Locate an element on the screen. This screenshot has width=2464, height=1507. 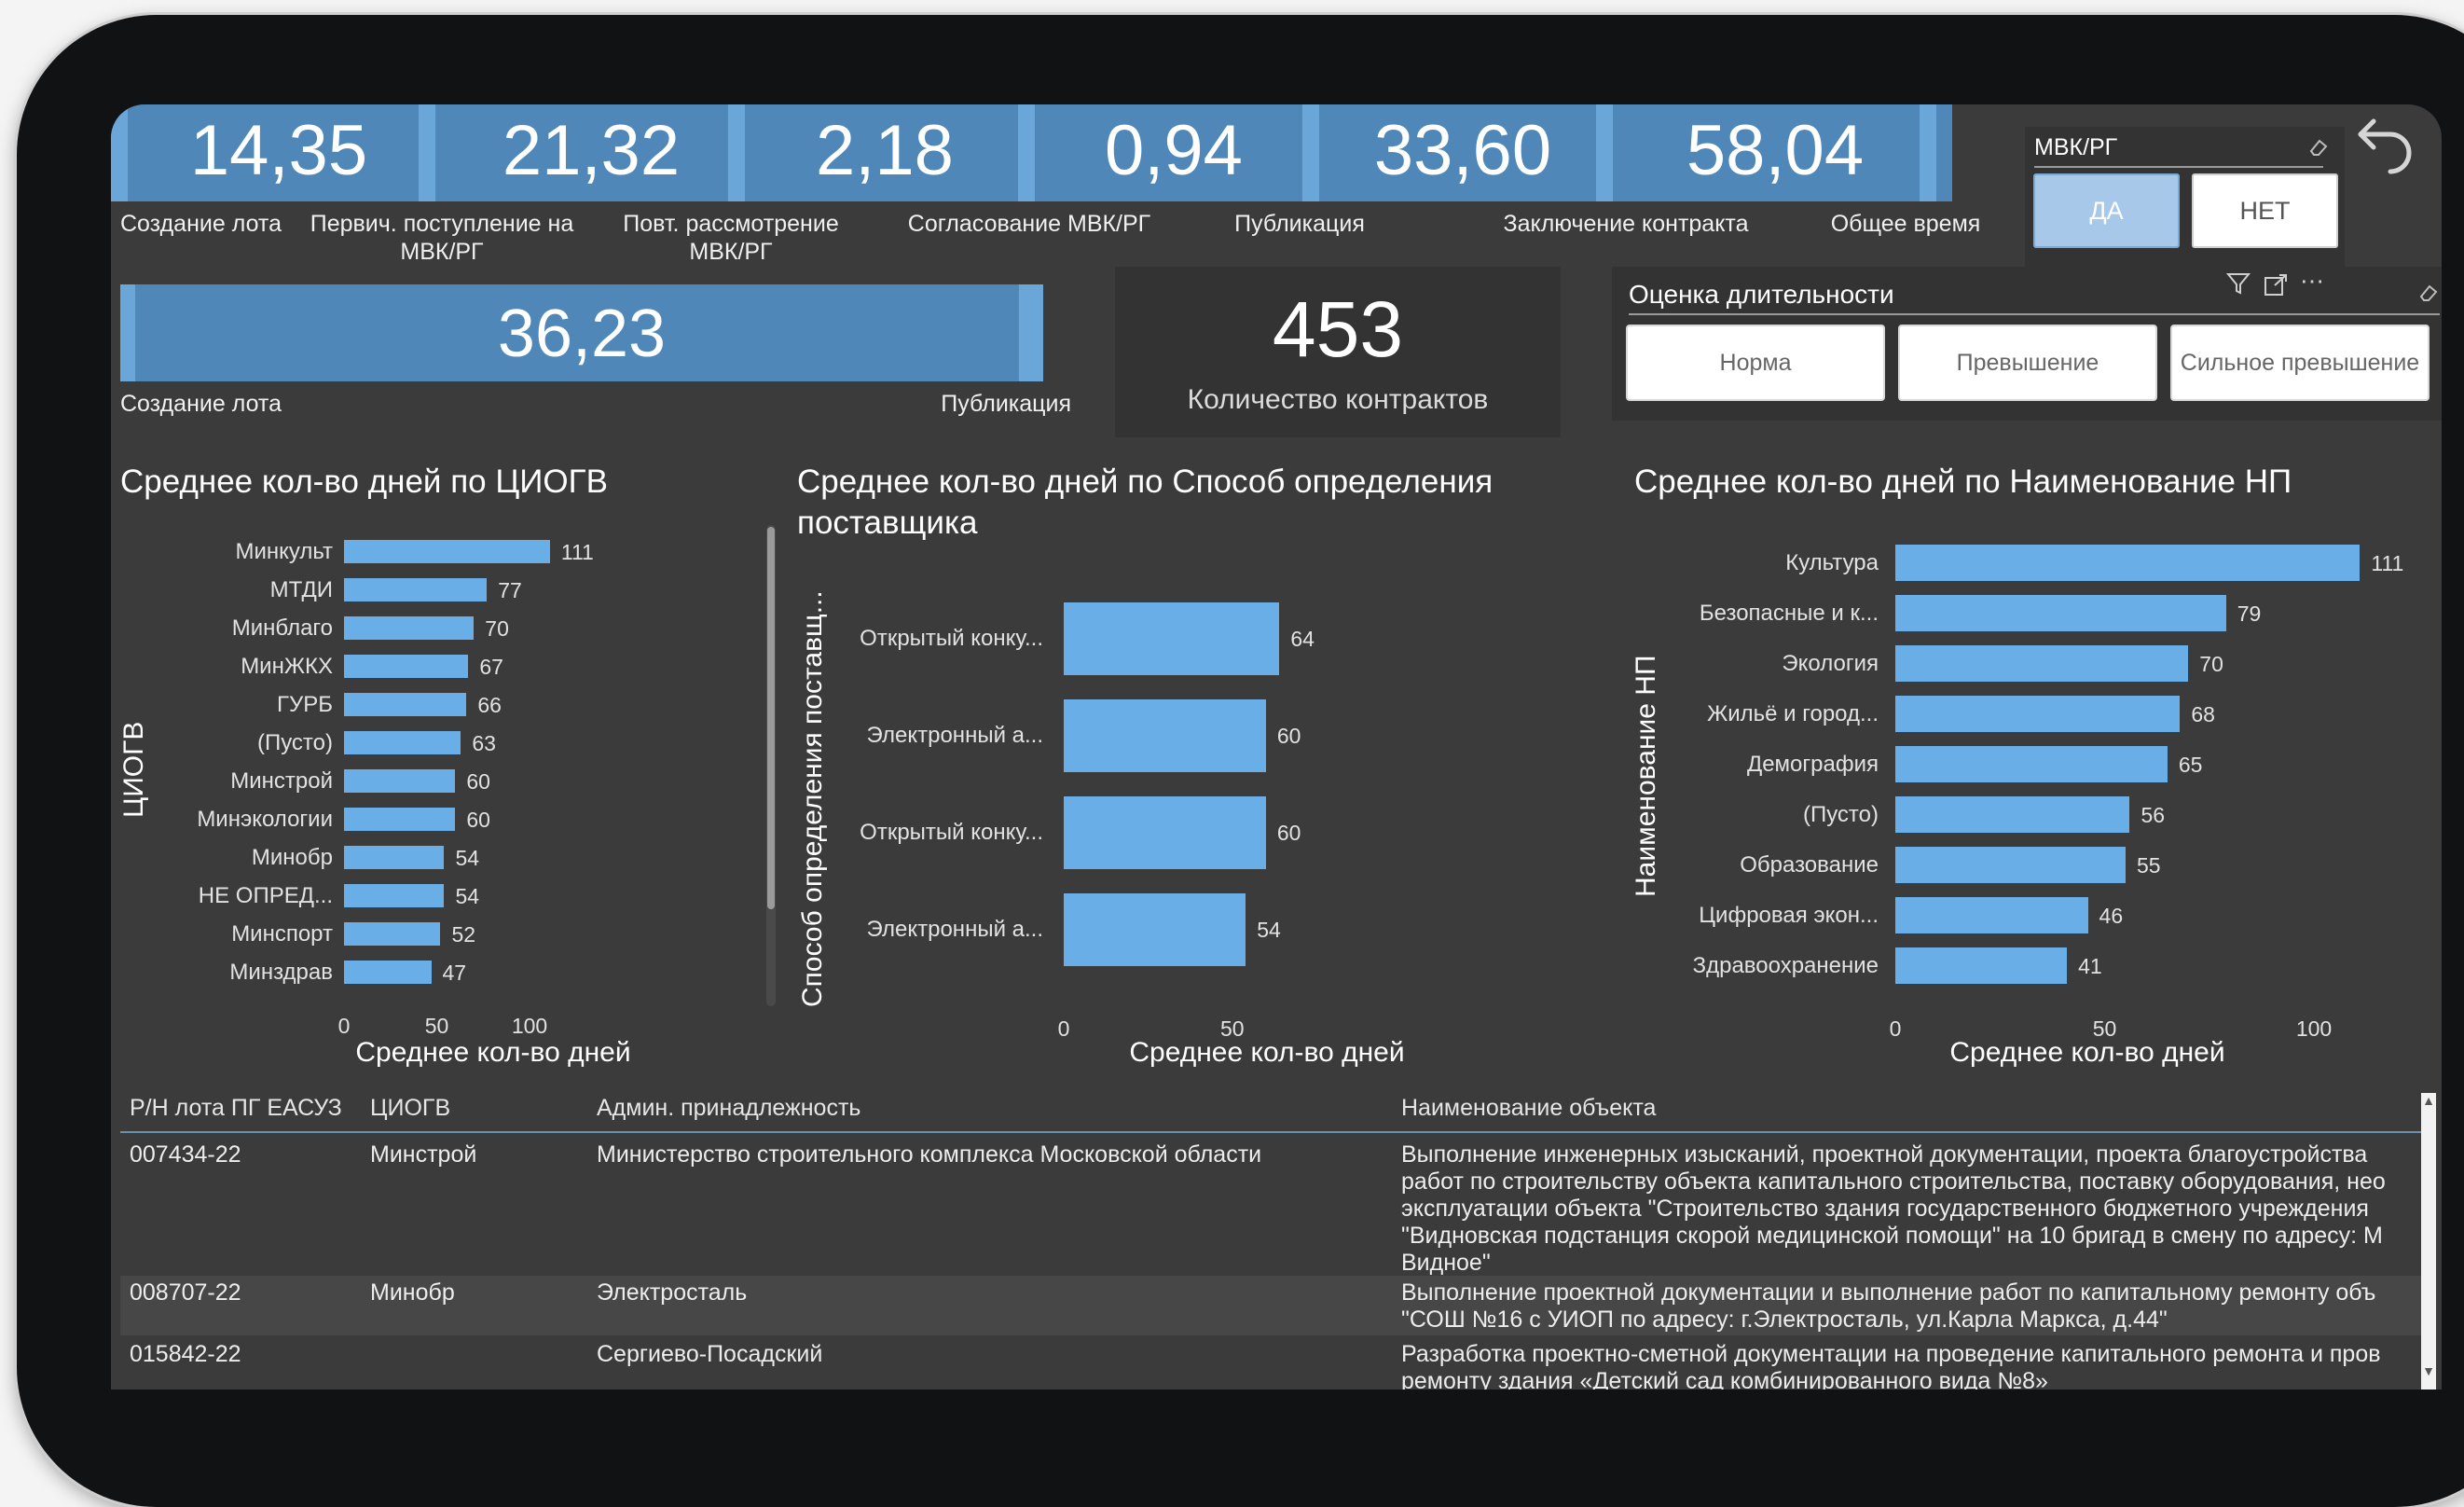
chart-ciogv-title: Среднее кол-во дней по ЦИОГВ is located at coordinates (364, 482).